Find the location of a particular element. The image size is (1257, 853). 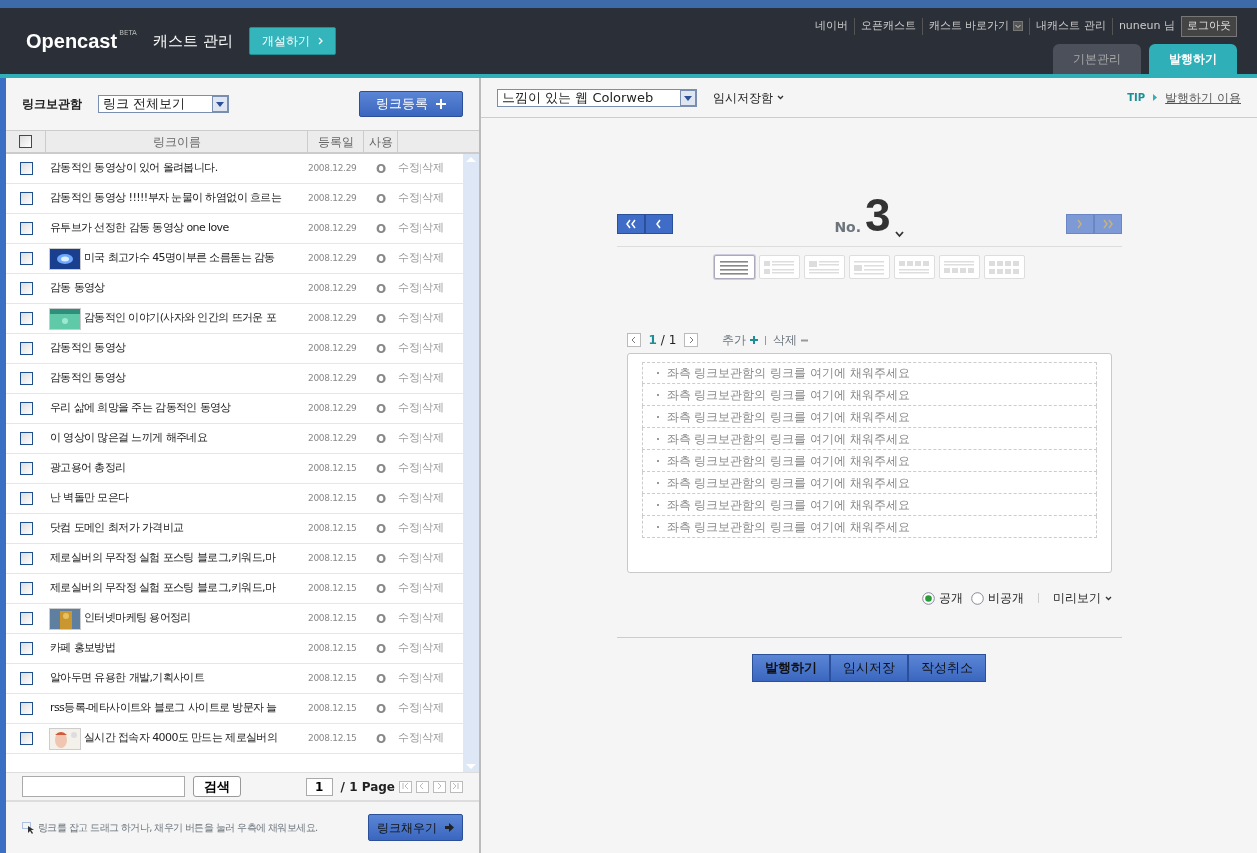

publish-button: 발행하기 is located at coordinates (791, 668).